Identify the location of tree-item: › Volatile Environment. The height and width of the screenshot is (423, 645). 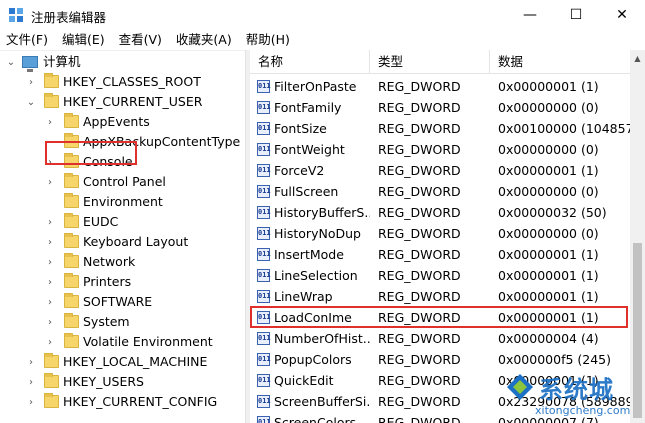
(122, 342).